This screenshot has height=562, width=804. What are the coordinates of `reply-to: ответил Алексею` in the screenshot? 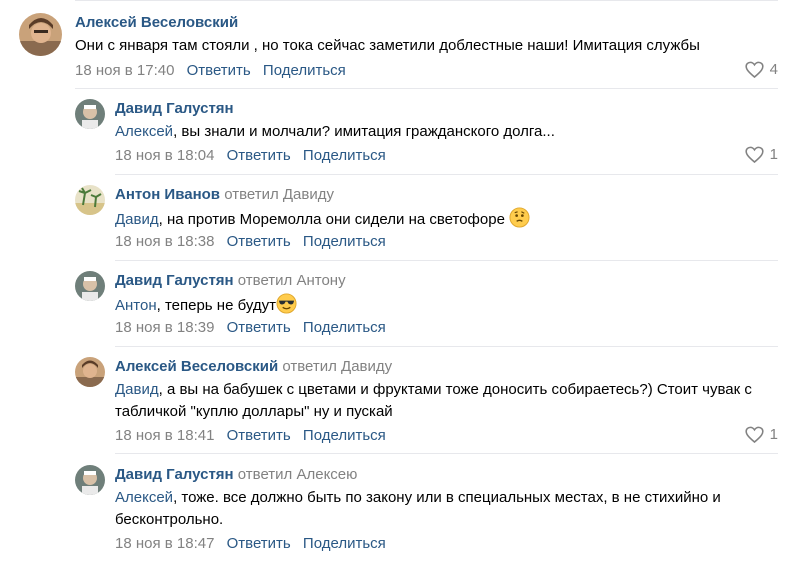 It's located at (298, 474).